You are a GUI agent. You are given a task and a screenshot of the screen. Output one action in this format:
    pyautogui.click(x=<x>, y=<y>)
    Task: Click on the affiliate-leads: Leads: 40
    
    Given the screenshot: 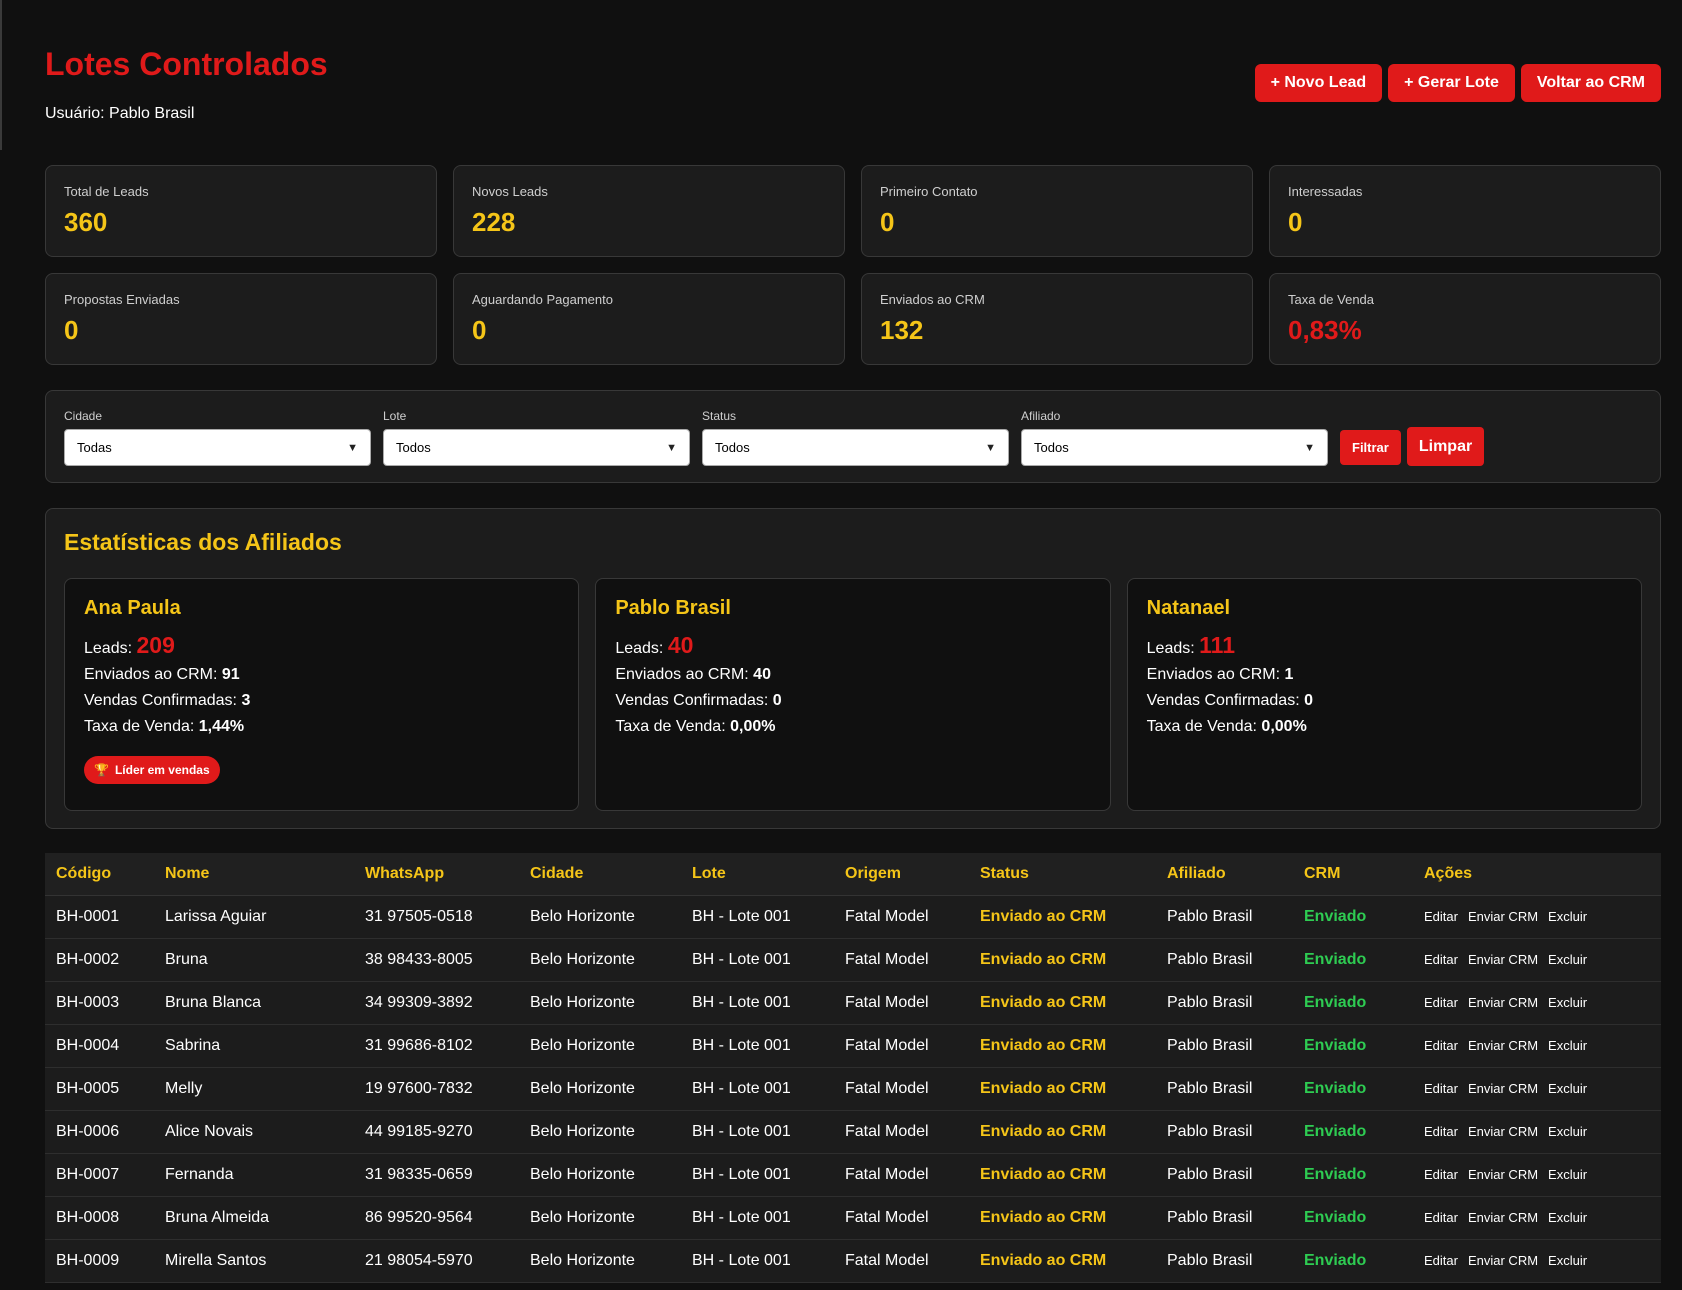 What is the action you would take?
    pyautogui.click(x=852, y=647)
    